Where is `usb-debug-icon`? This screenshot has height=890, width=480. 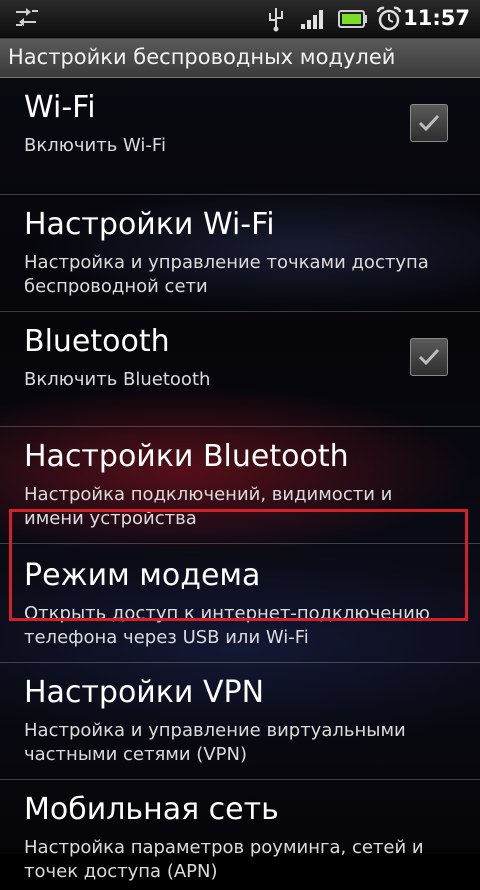
usb-debug-icon is located at coordinates (27, 17).